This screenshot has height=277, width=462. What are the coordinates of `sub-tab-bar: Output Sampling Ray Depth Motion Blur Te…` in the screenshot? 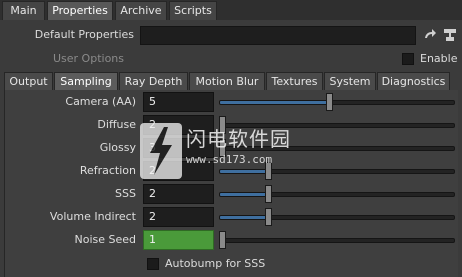 It's located at (231, 81).